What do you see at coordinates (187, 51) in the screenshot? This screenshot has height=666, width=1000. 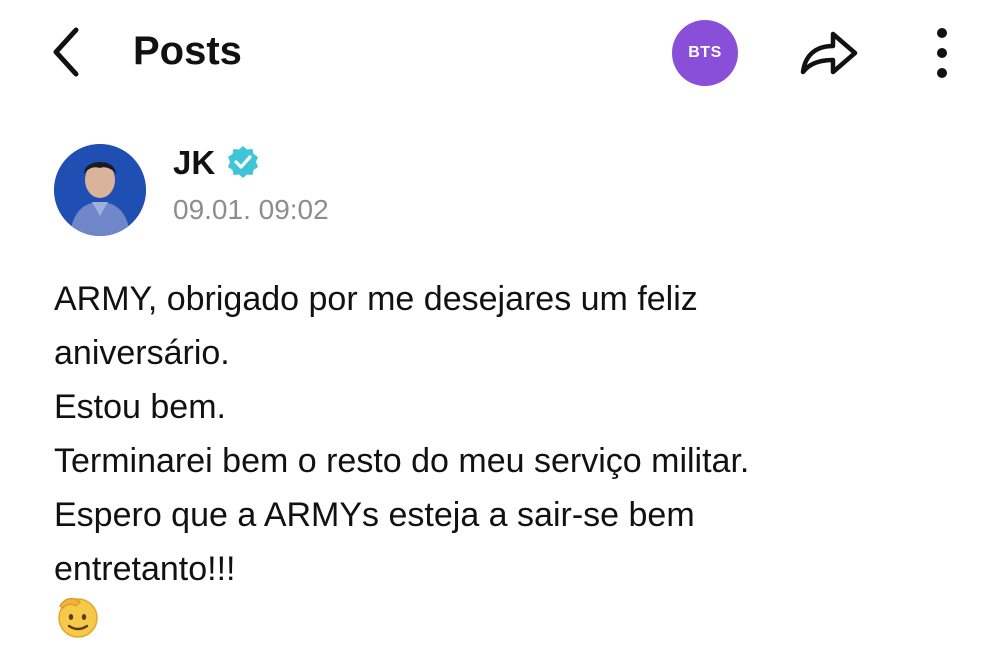 I see `page-title: Posts` at bounding box center [187, 51].